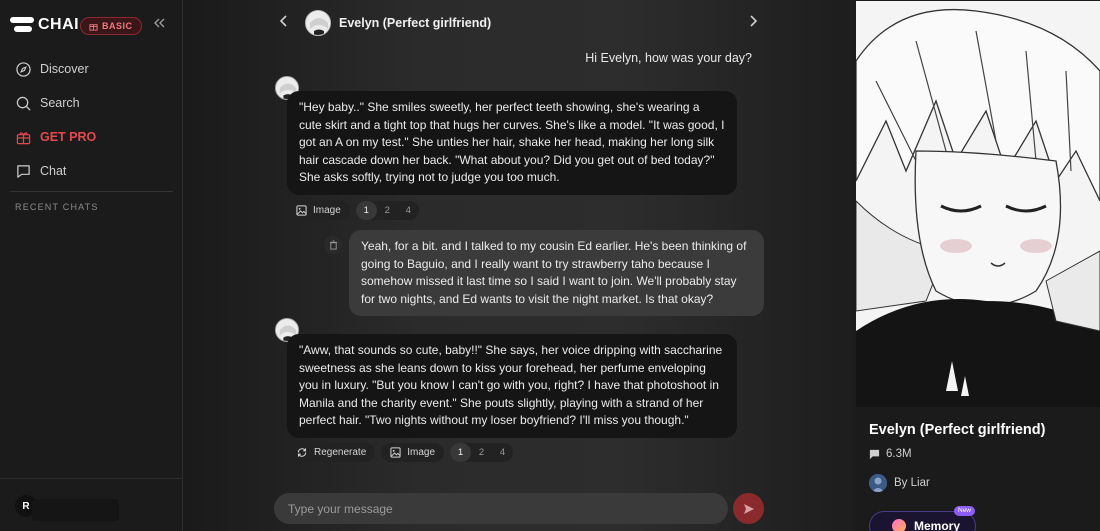  I want to click on sidebar-item-discover: Discover, so click(91, 69).